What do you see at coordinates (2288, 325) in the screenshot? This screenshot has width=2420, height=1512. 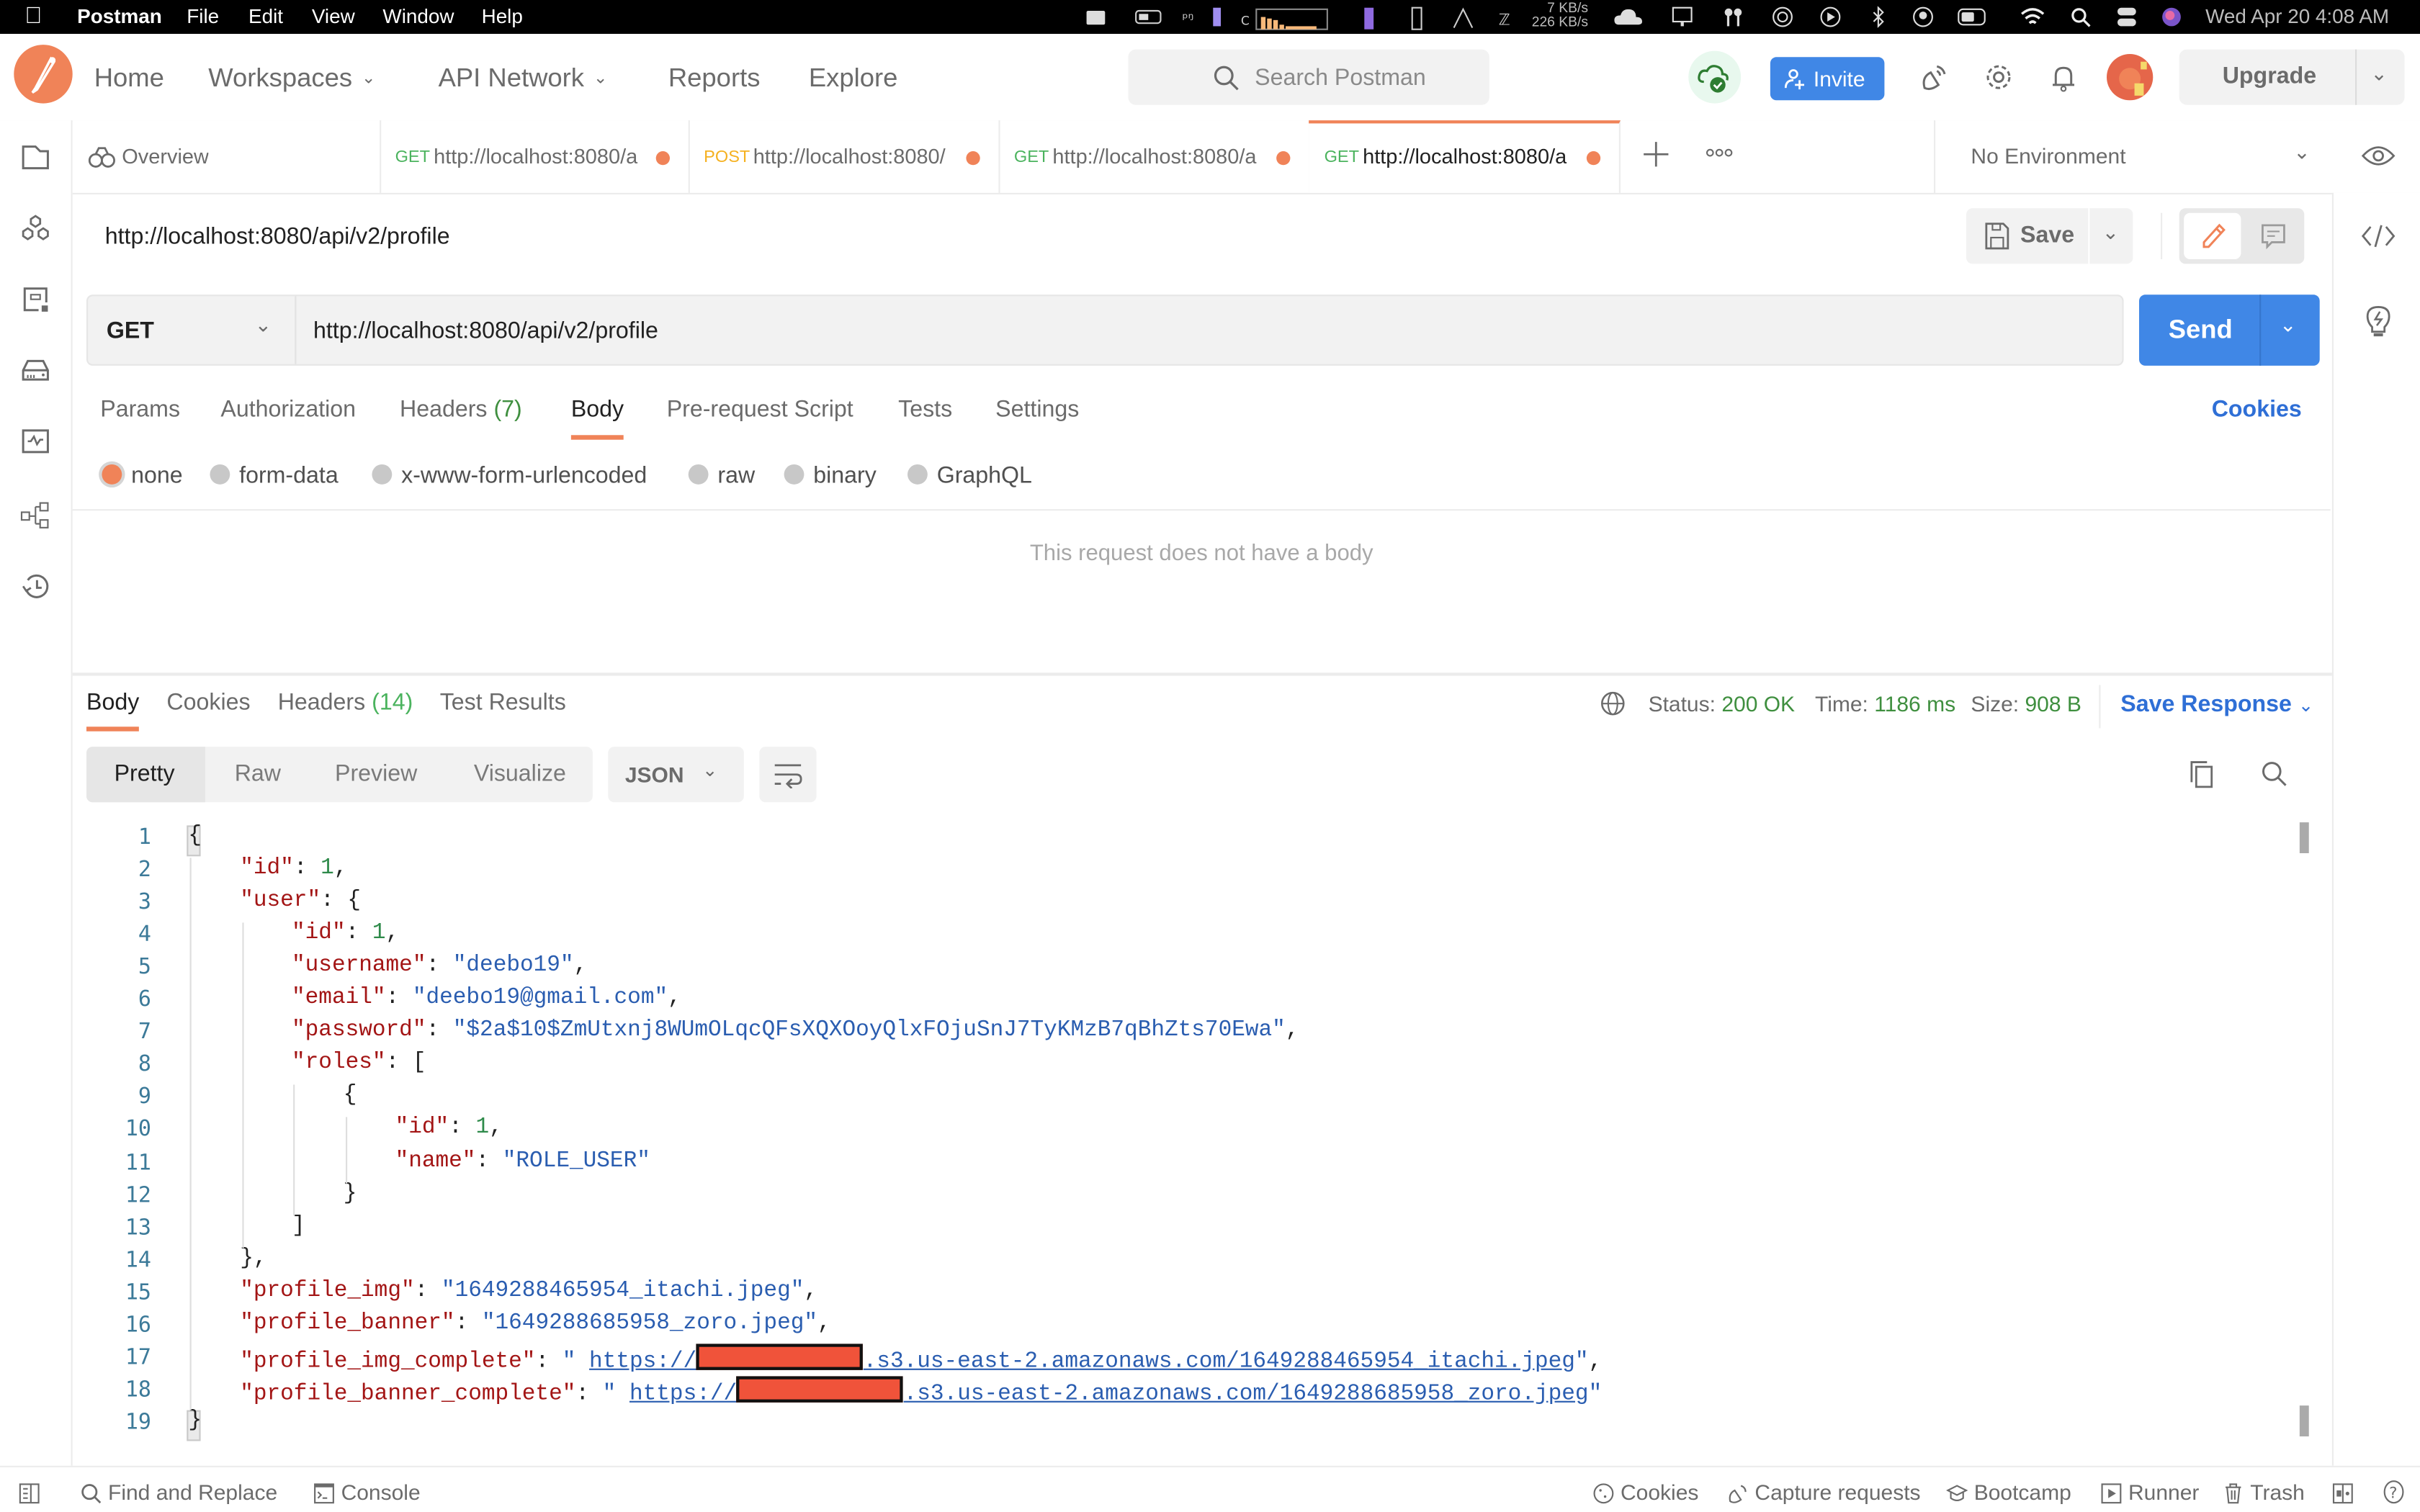 I see `send-dropdown-chevron-icon: ⌄` at bounding box center [2288, 325].